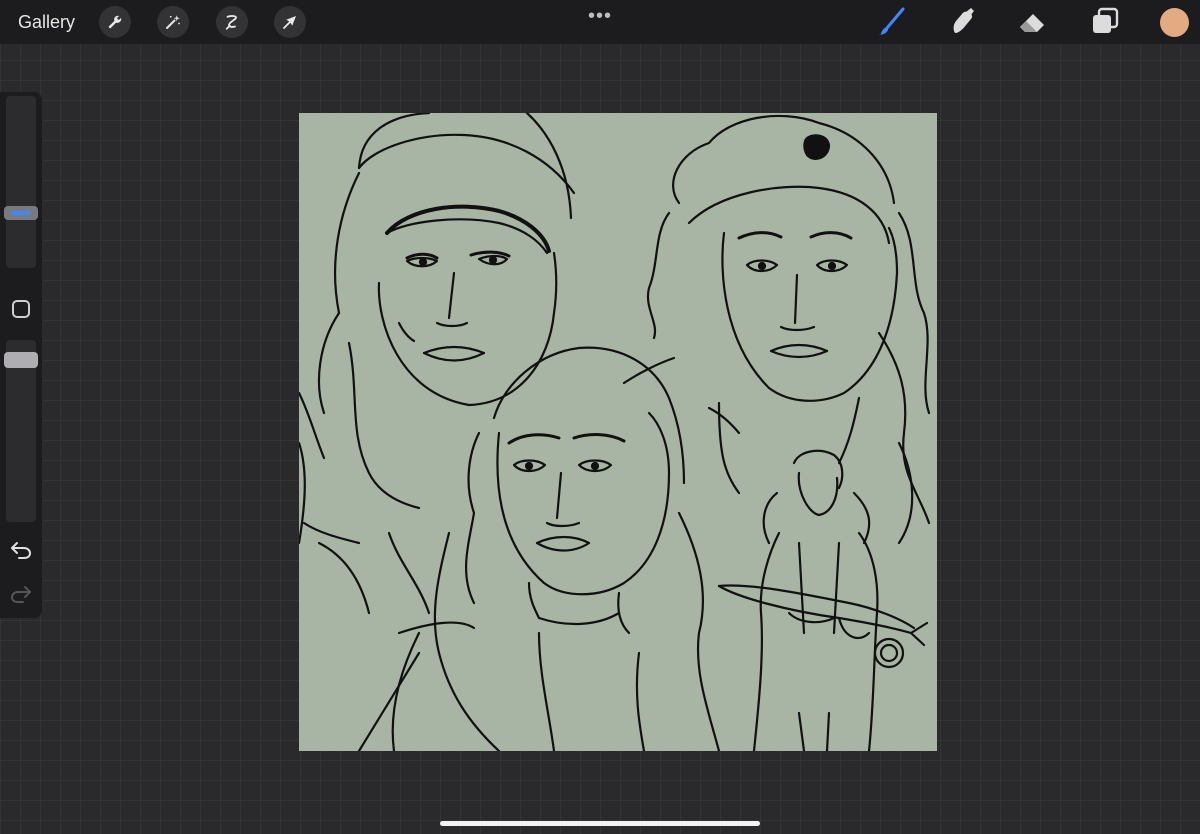 The image size is (1200, 834). I want to click on redo-icon, so click(21, 594).